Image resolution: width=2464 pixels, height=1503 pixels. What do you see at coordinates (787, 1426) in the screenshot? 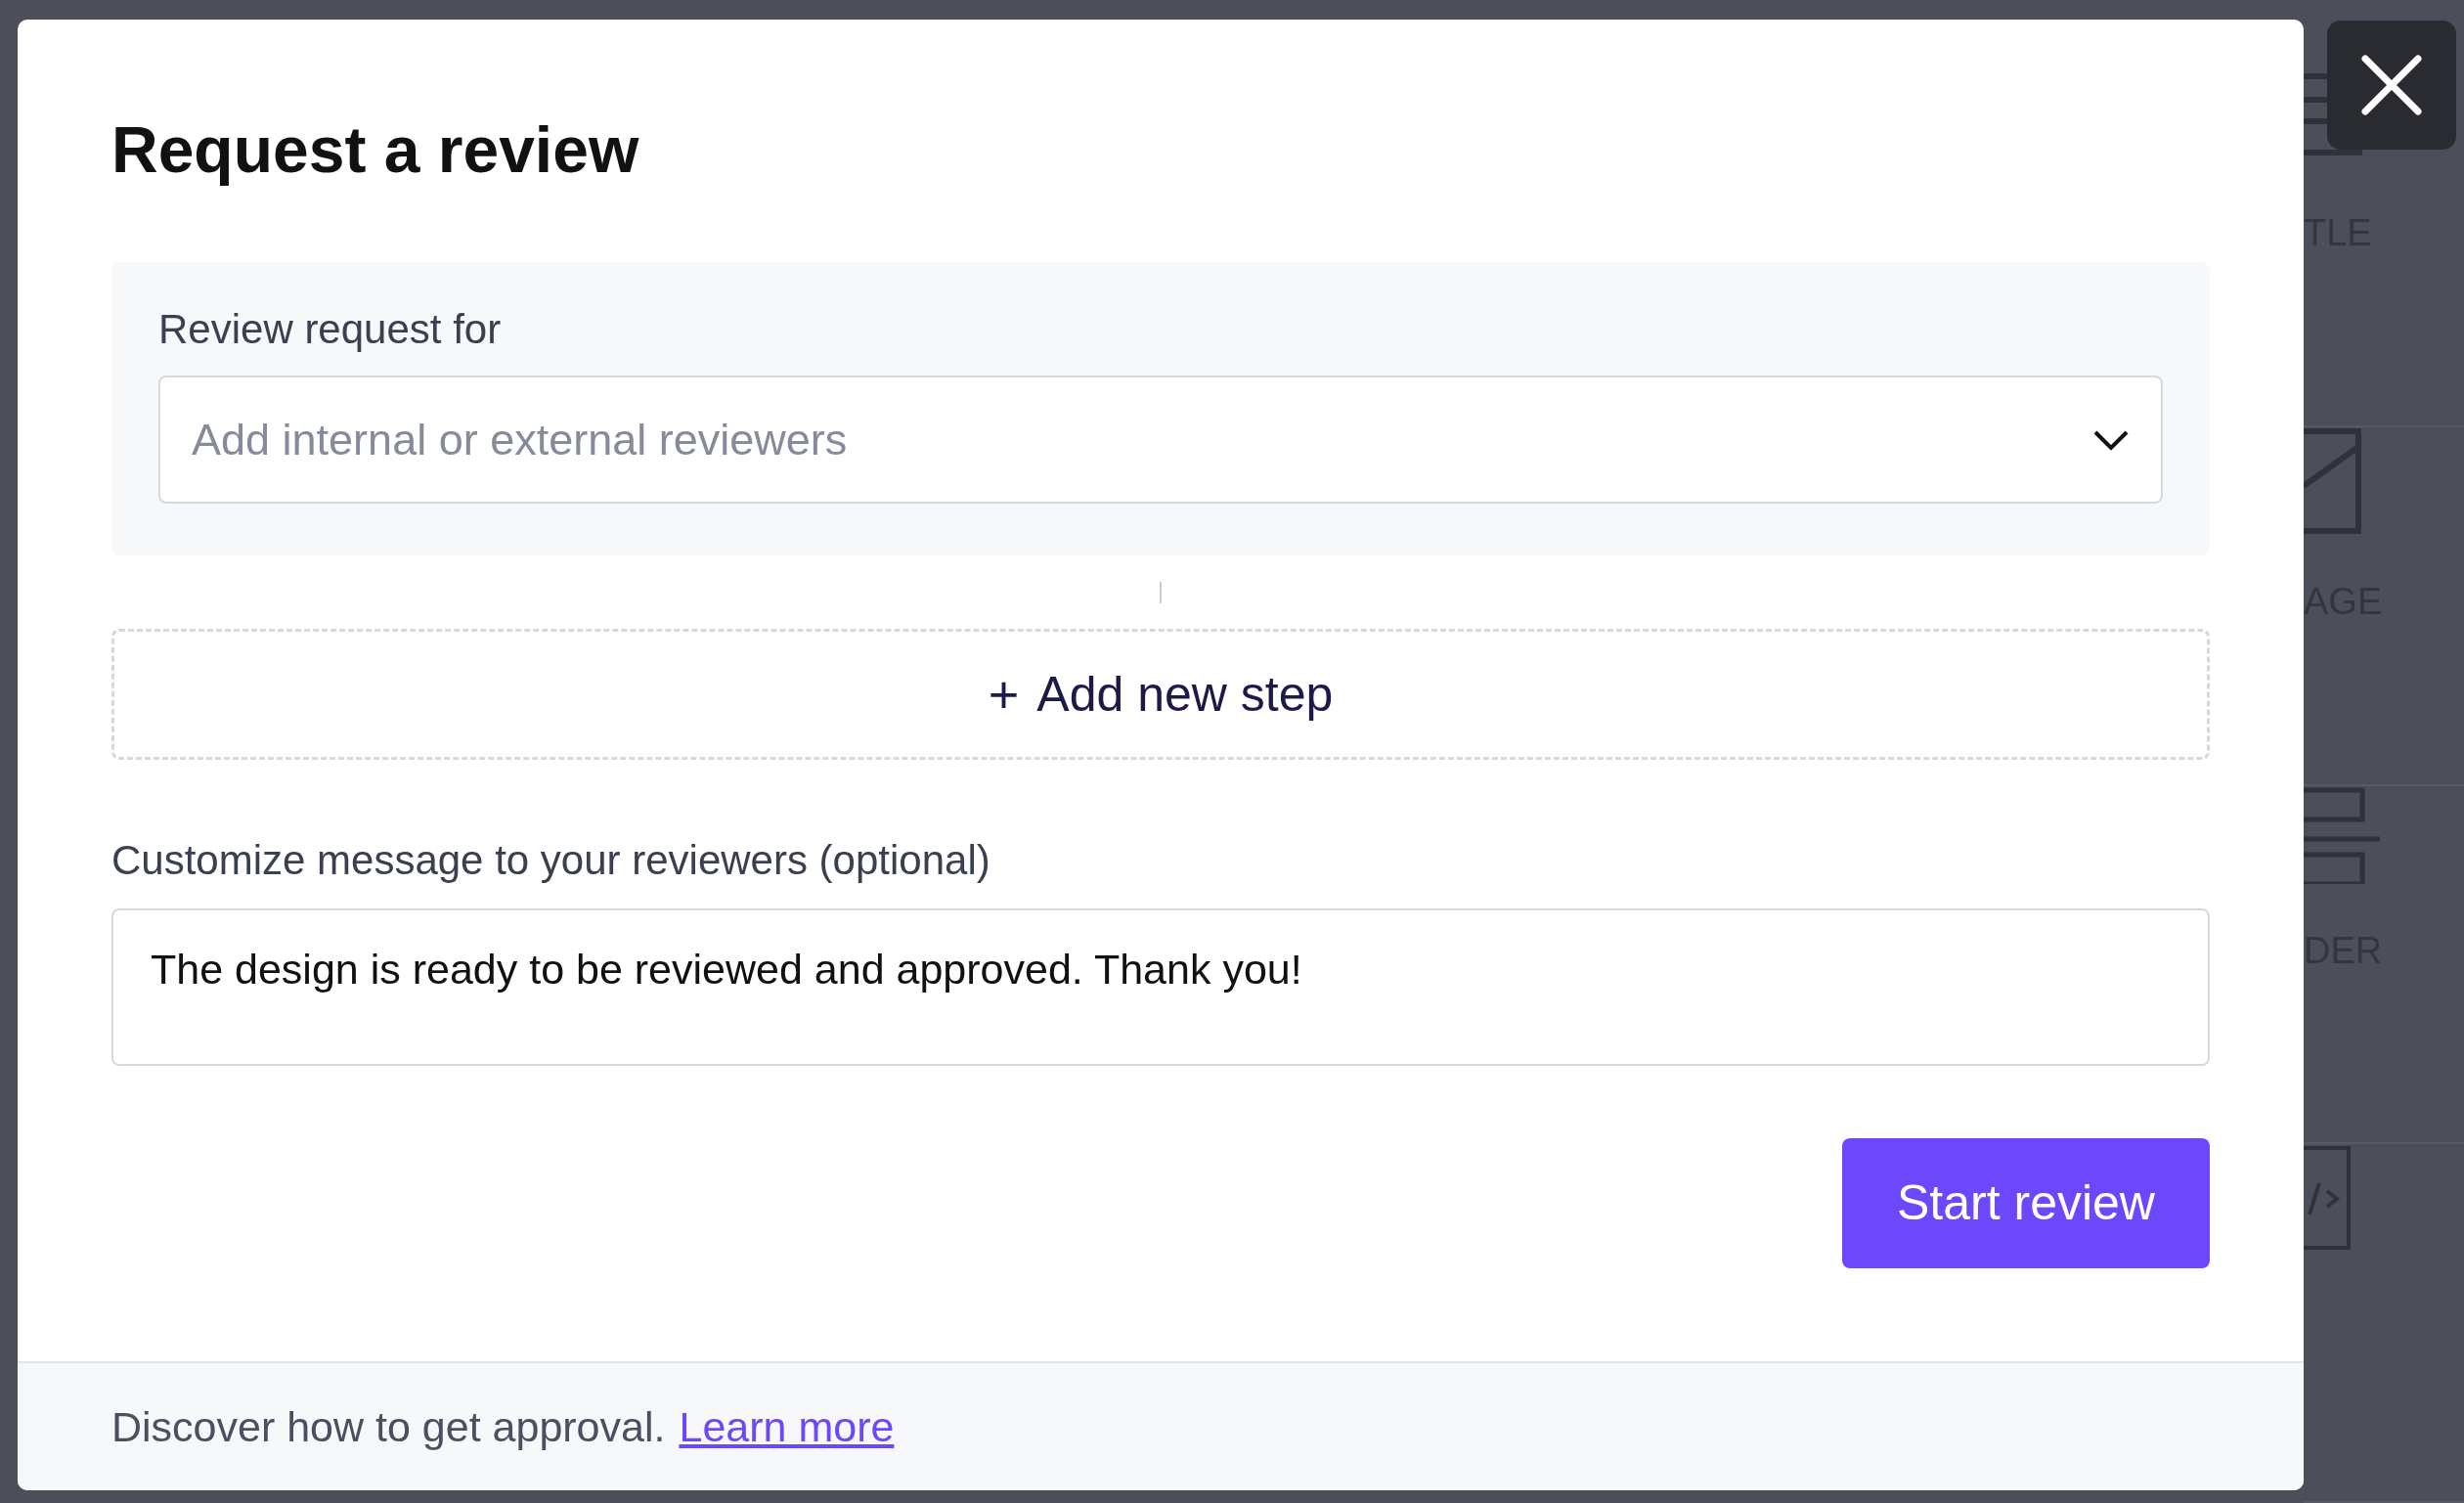
I see `learn-more-link: Learn more` at bounding box center [787, 1426].